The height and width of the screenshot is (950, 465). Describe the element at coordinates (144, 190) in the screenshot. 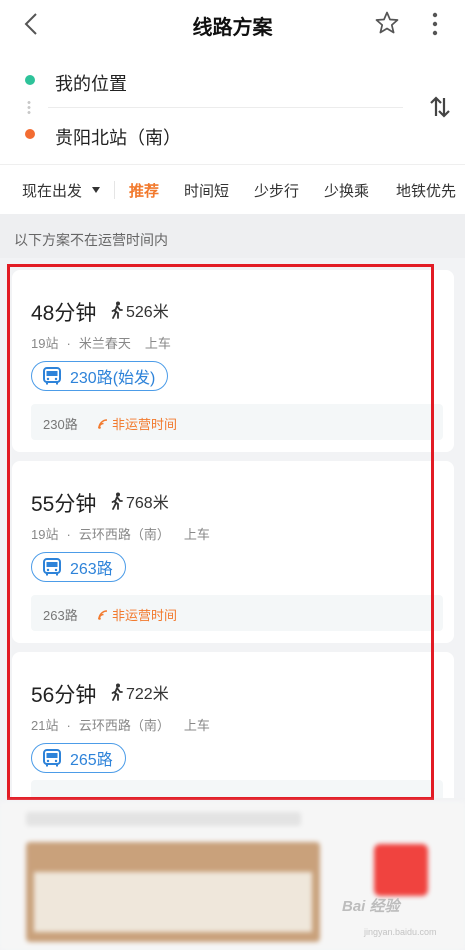

I see `tab-recommended: 推荐` at that location.